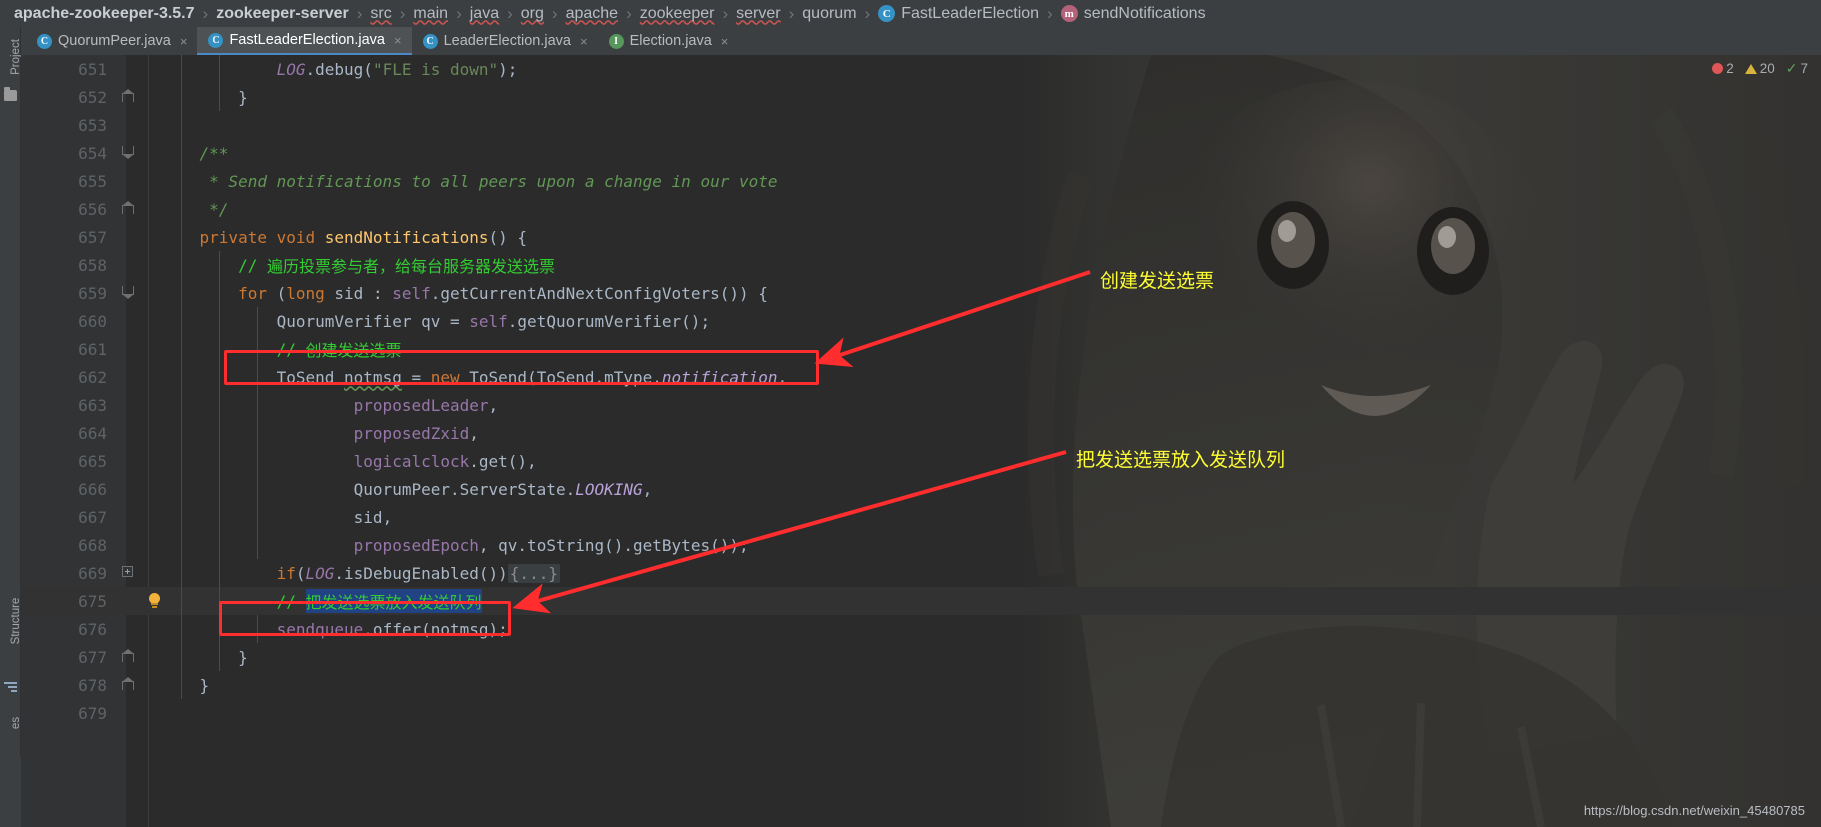 This screenshot has height=827, width=1821. I want to click on breadcrumb-item-zookeeper: zookeeper, so click(688, 14).